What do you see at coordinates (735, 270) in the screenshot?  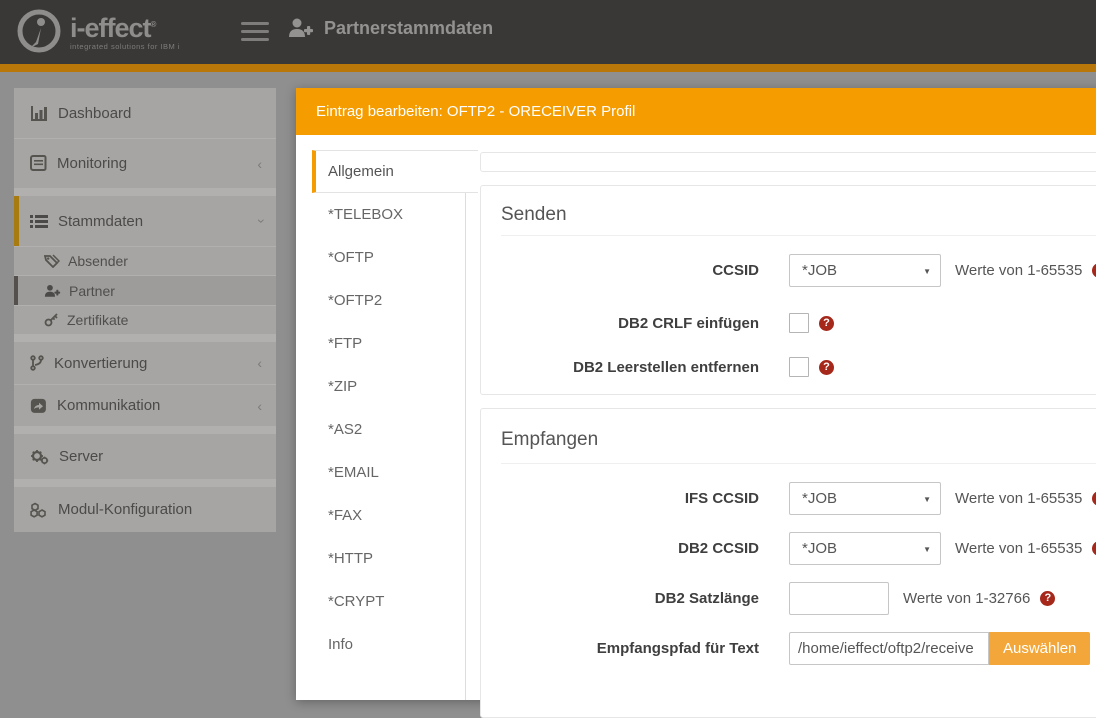 I see `field-label: CCSID` at bounding box center [735, 270].